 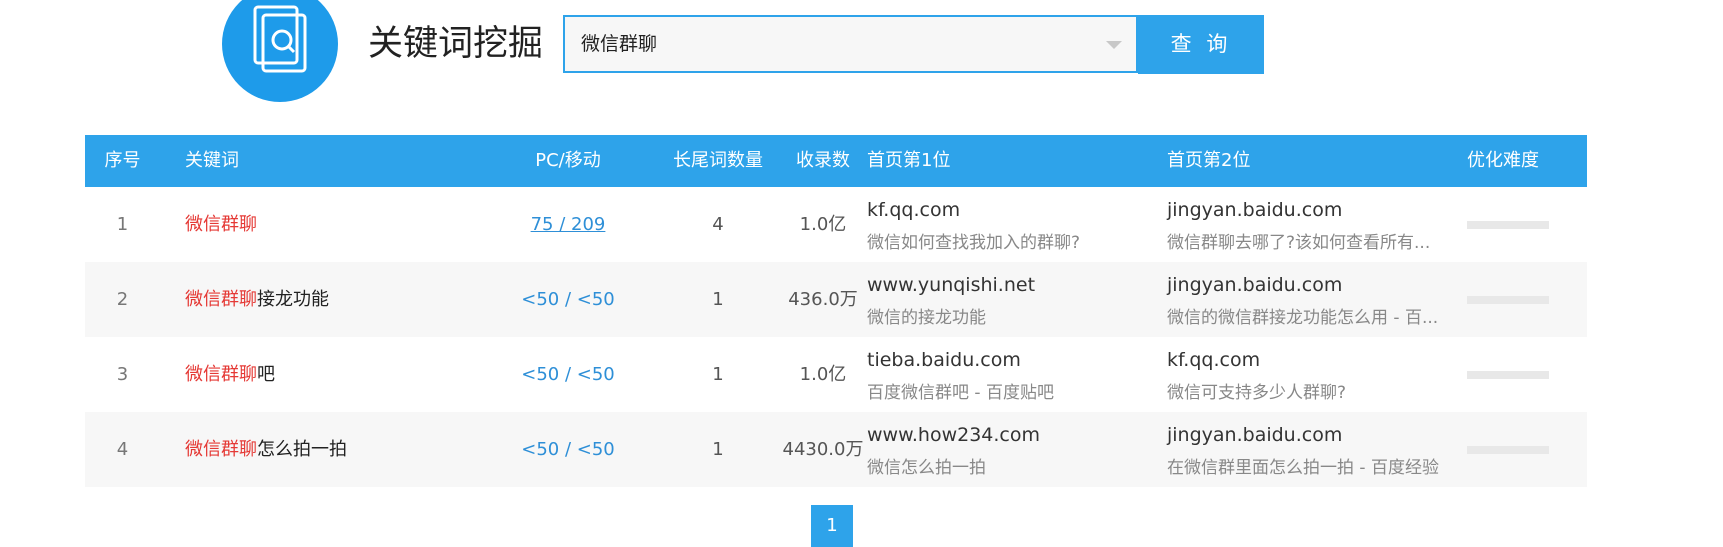 What do you see at coordinates (1303, 465) in the screenshot?
I see `rank2-desc: 在微信群里面怎么拍一拍 - 百度经验` at bounding box center [1303, 465].